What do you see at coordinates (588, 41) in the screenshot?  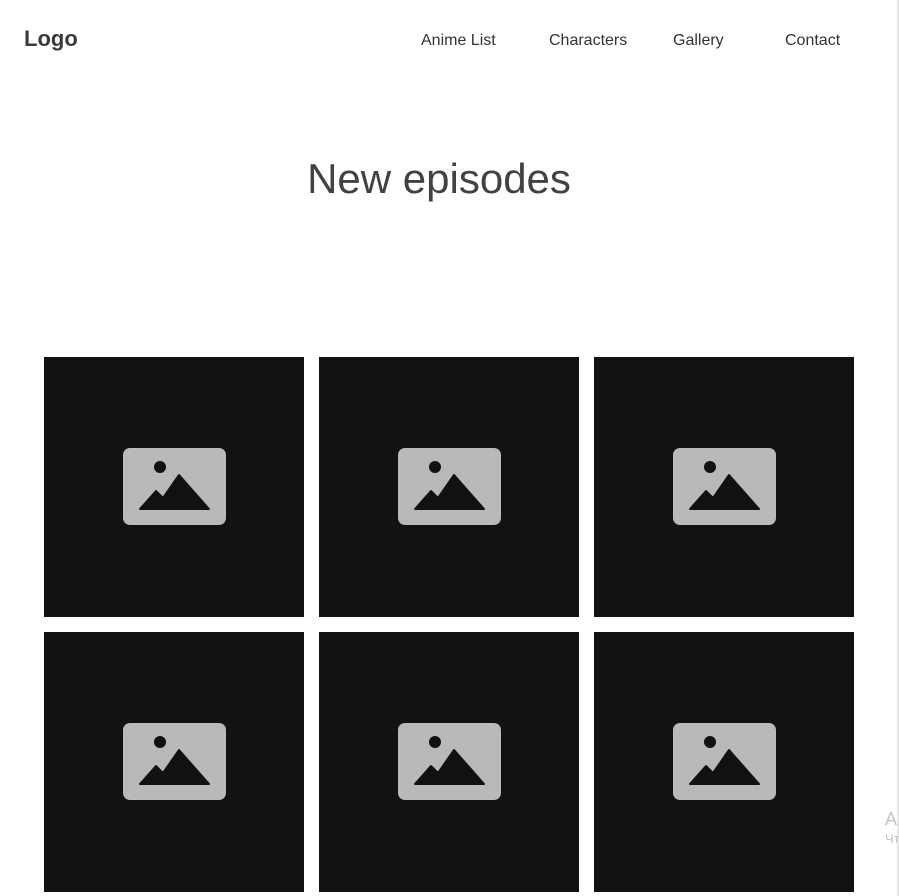 I see `nav-link-characters: Characters` at bounding box center [588, 41].